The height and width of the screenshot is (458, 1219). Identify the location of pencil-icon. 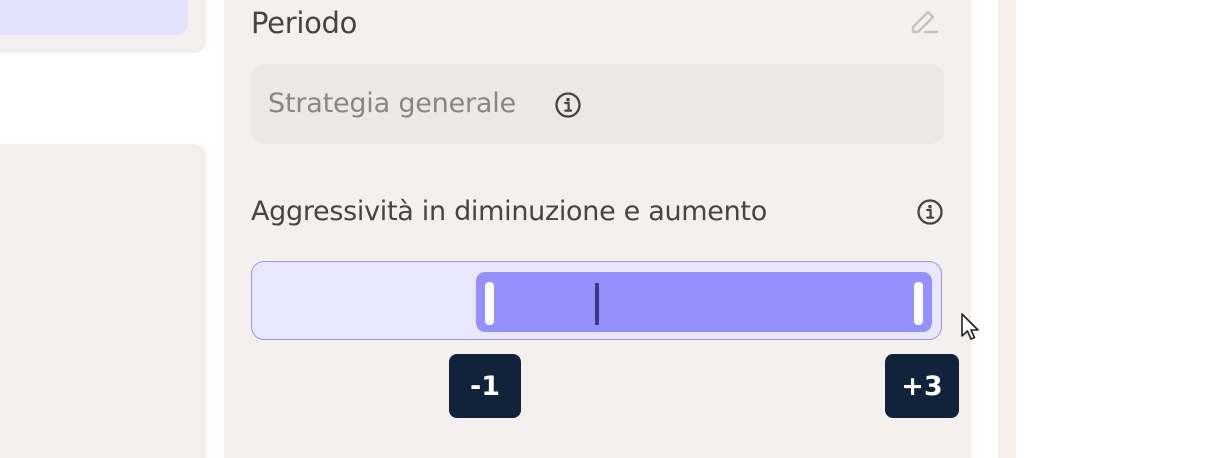
(924, 23).